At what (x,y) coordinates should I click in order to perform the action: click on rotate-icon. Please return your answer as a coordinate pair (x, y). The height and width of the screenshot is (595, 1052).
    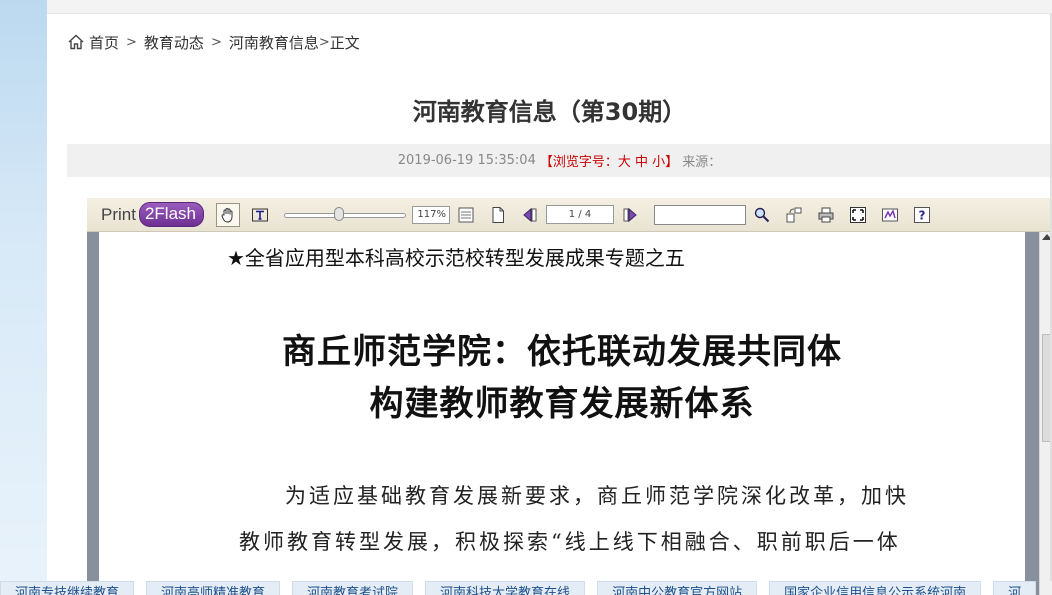
    Looking at the image, I should click on (794, 214).